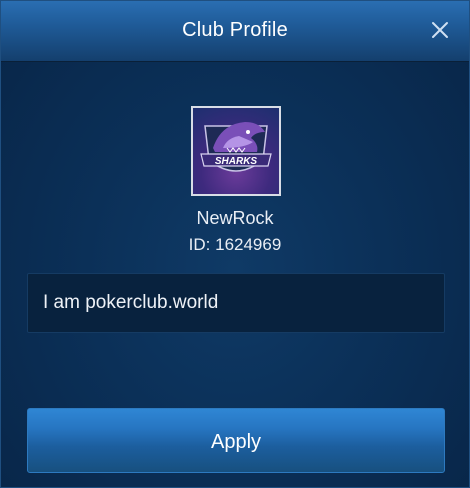 The width and height of the screenshot is (470, 488). I want to click on club-description-field: I am pokerclub.world, so click(236, 303).